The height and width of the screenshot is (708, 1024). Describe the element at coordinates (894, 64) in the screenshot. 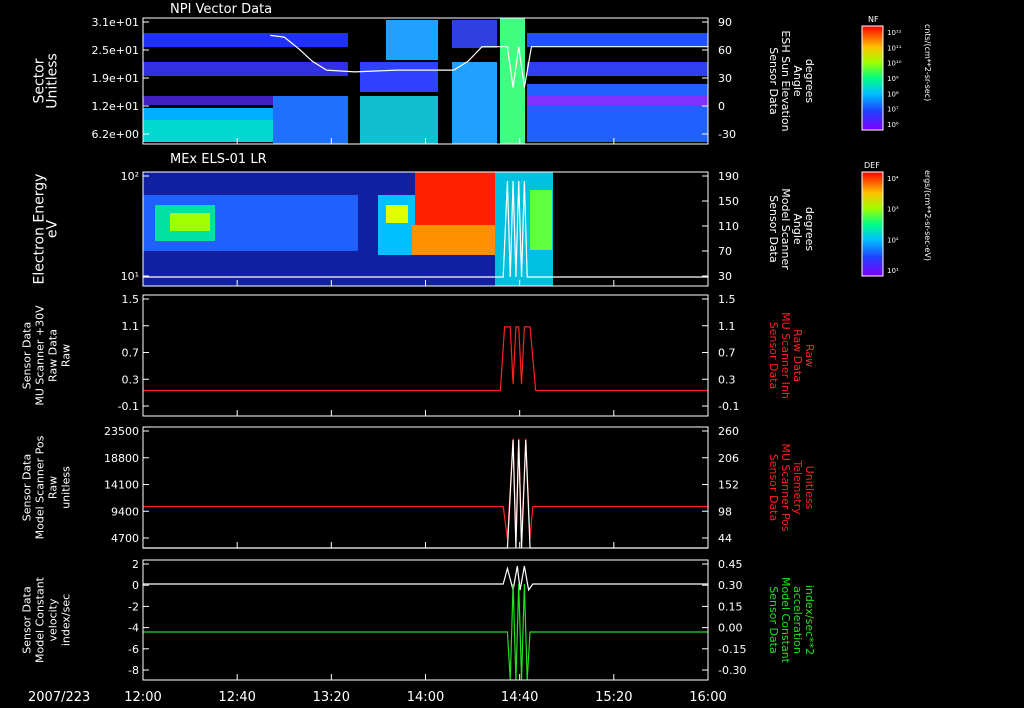

I see `npi-colorbar-tick-label: 10¹⁰` at that location.